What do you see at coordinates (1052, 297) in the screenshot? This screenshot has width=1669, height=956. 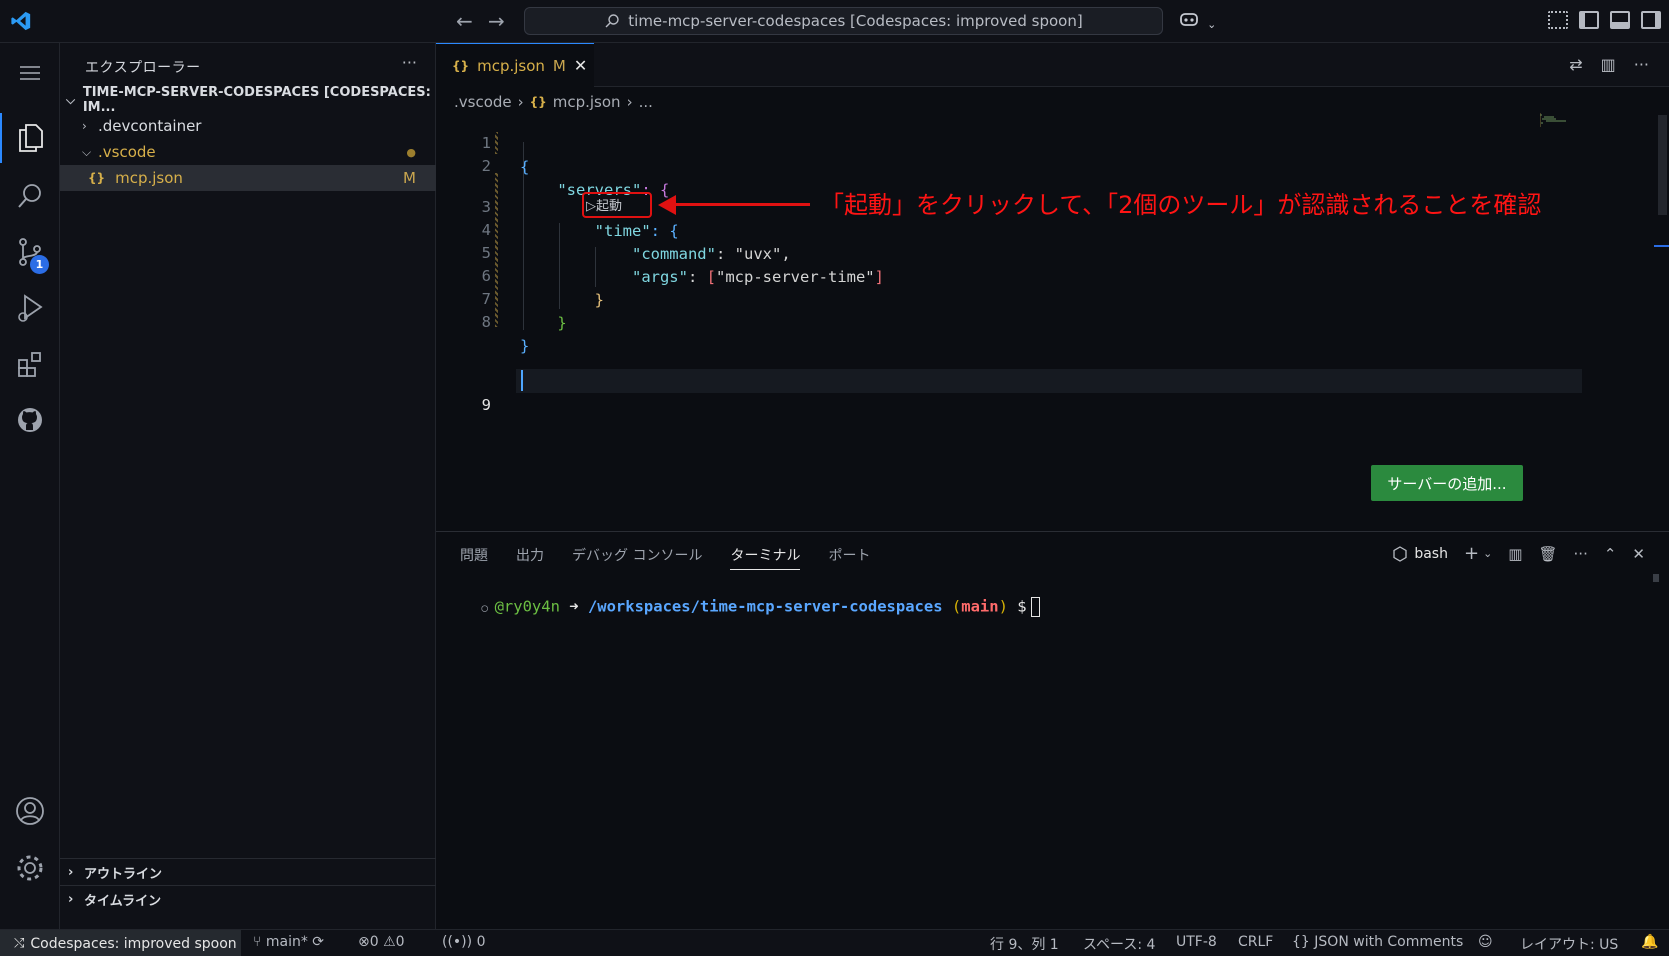 I see `code-line: 7 }` at bounding box center [1052, 297].